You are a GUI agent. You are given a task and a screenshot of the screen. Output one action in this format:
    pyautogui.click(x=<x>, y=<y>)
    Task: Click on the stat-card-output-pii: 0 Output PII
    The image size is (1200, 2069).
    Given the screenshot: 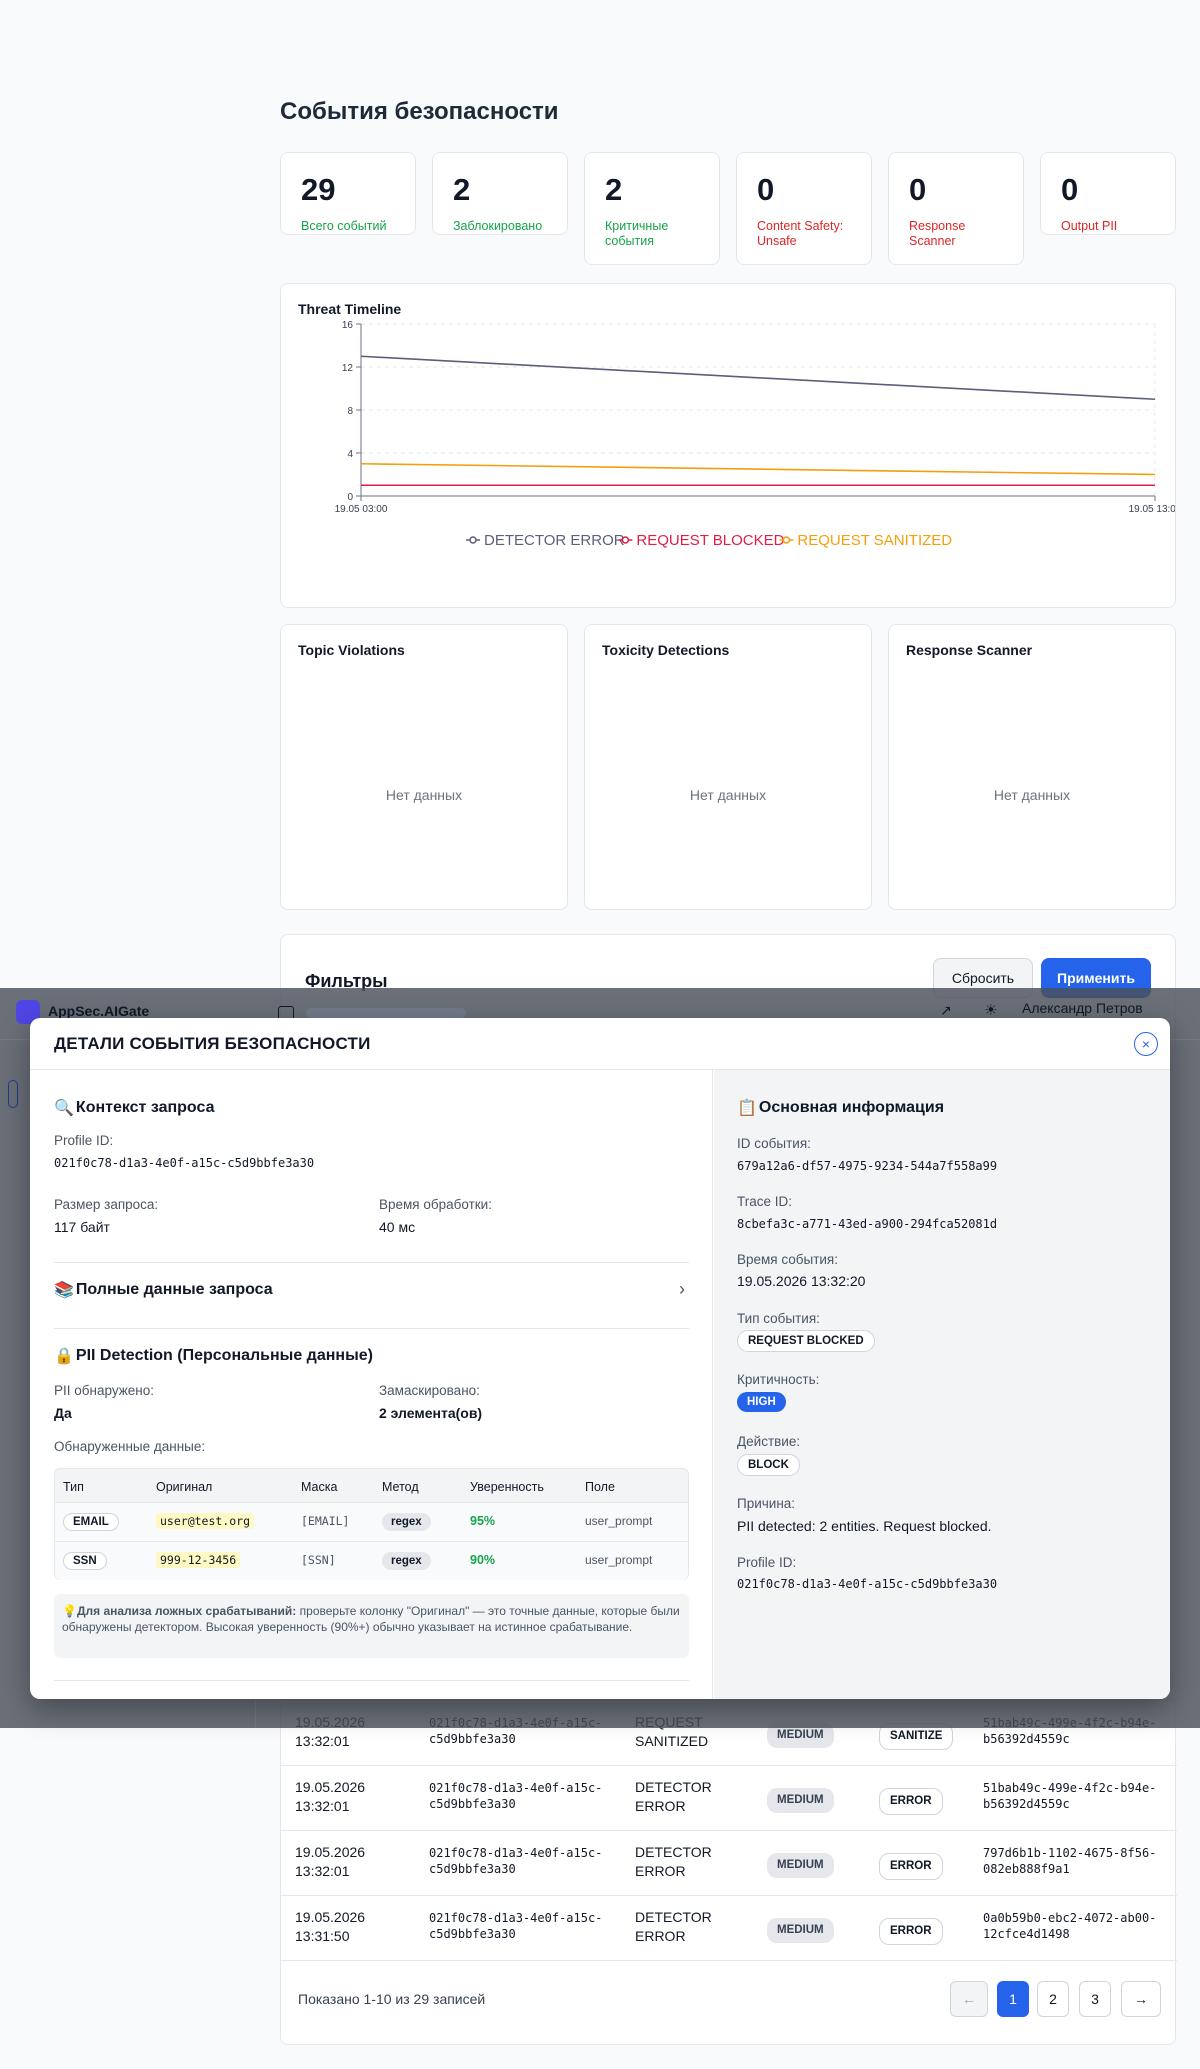 What is the action you would take?
    pyautogui.click(x=1108, y=193)
    